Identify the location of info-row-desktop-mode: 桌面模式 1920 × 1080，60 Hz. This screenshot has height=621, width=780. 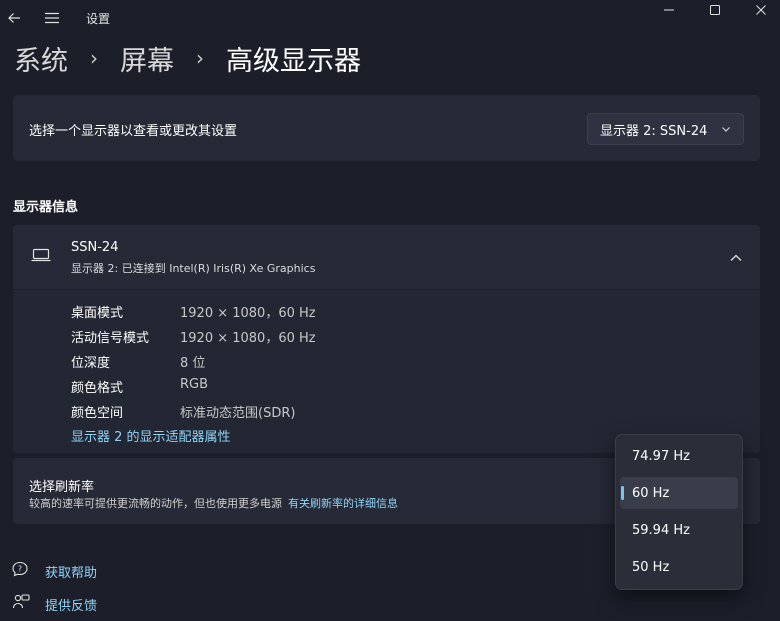
(193, 312).